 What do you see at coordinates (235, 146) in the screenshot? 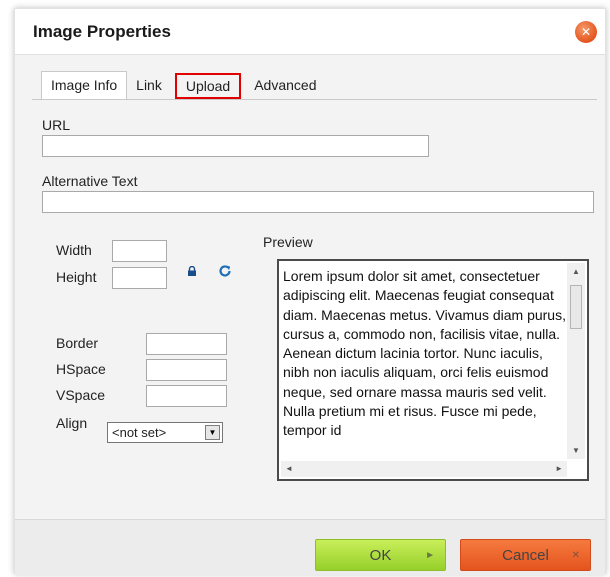
I see `url-input` at bounding box center [235, 146].